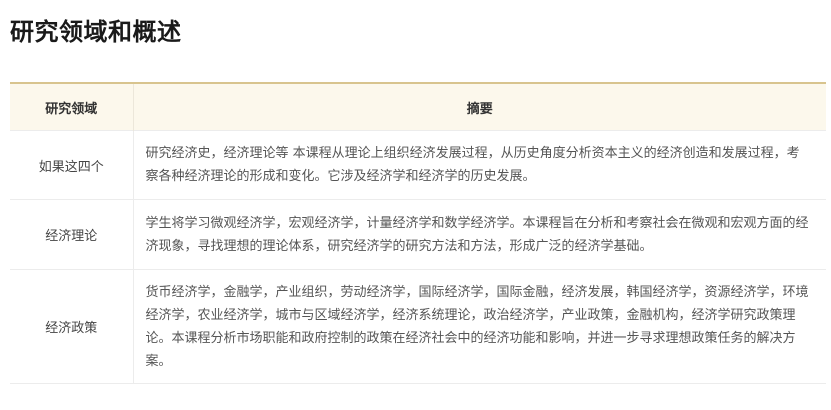  I want to click on page-title: 研究领域和概述, so click(96, 32).